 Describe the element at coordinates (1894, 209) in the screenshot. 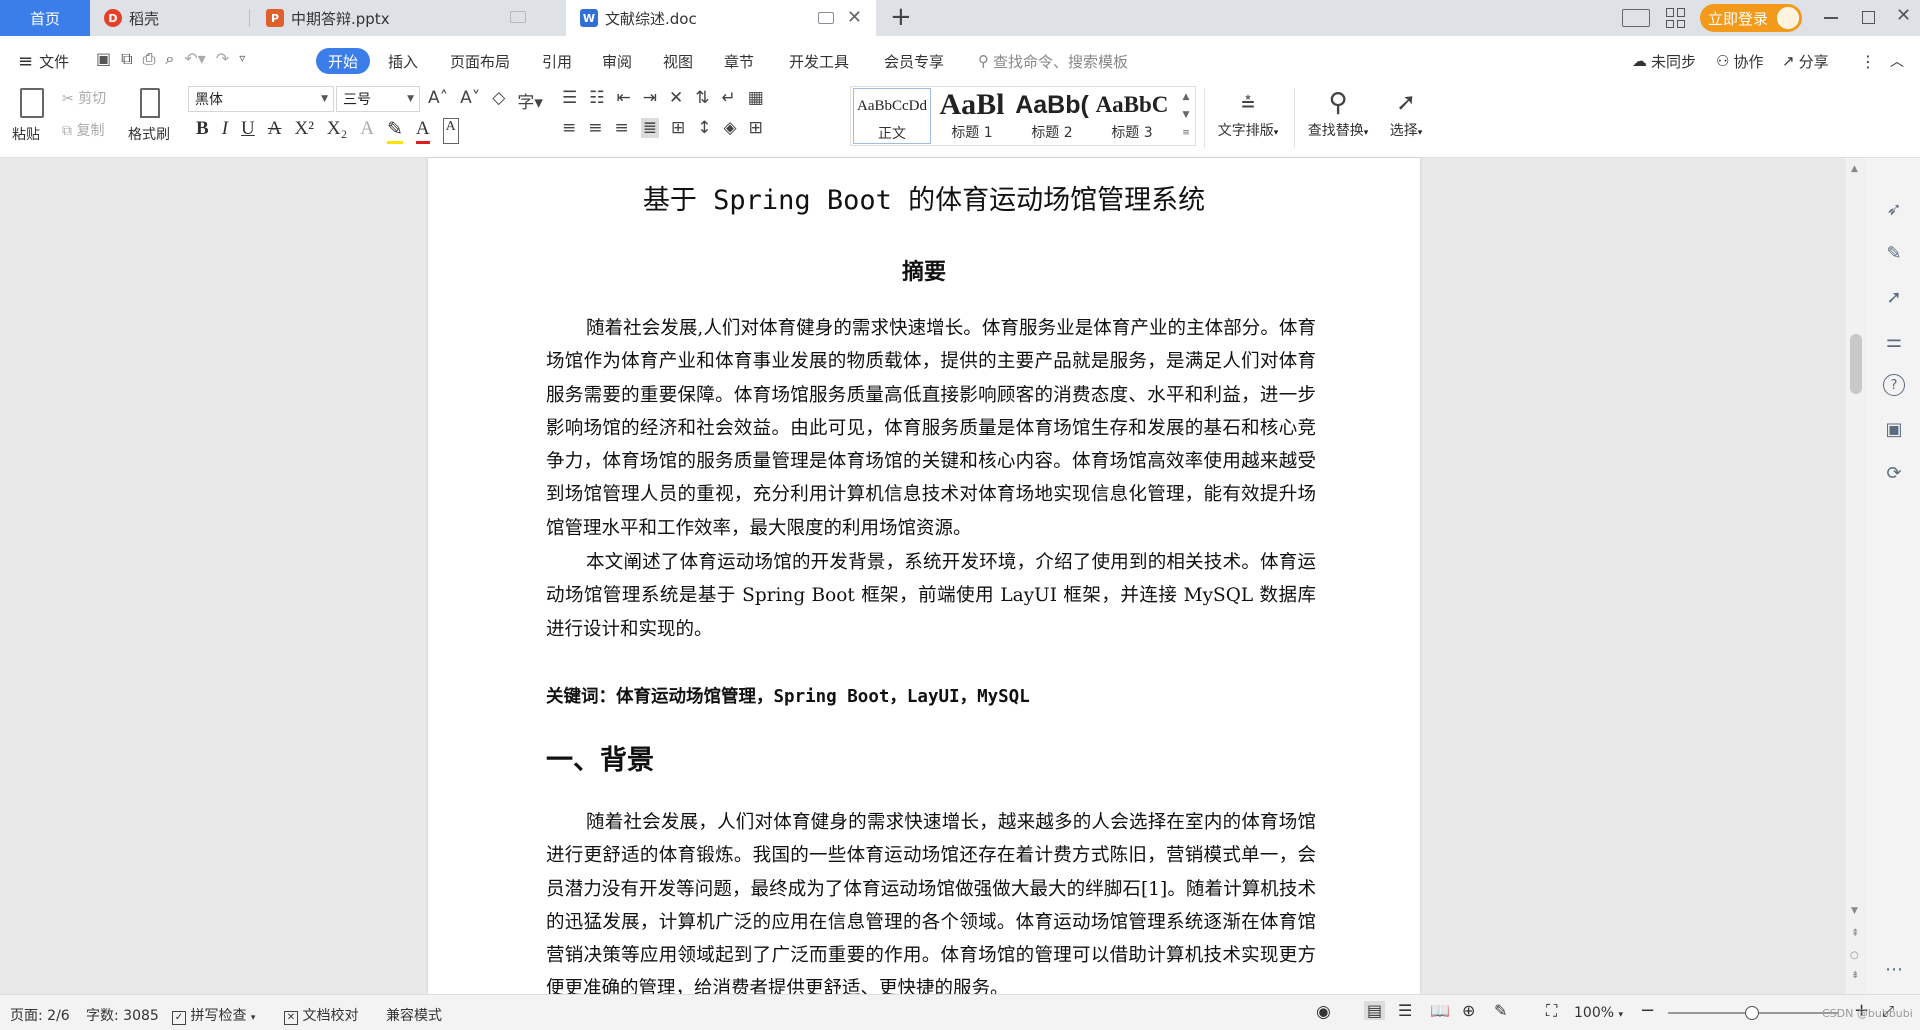

I see `rocket-icon: ➶` at that location.